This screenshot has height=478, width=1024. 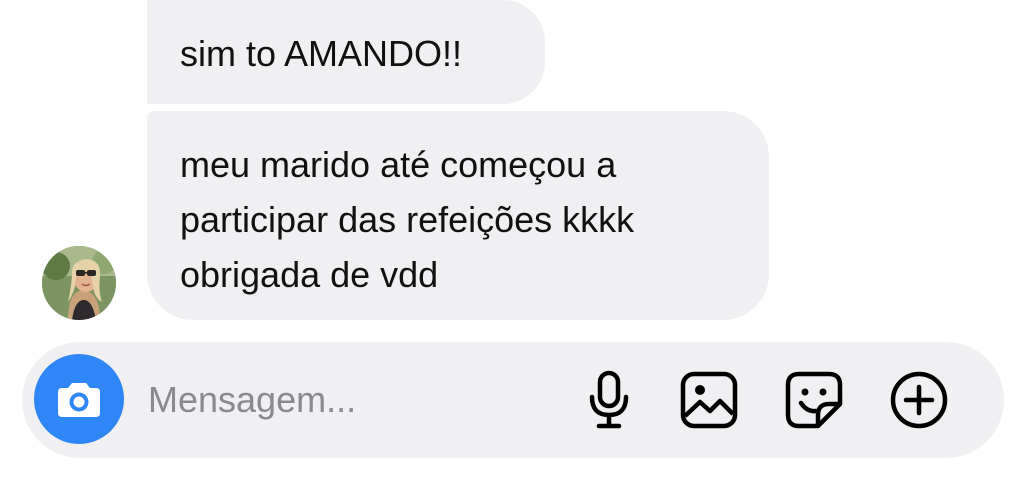 I want to click on sticker-icon, so click(x=814, y=400).